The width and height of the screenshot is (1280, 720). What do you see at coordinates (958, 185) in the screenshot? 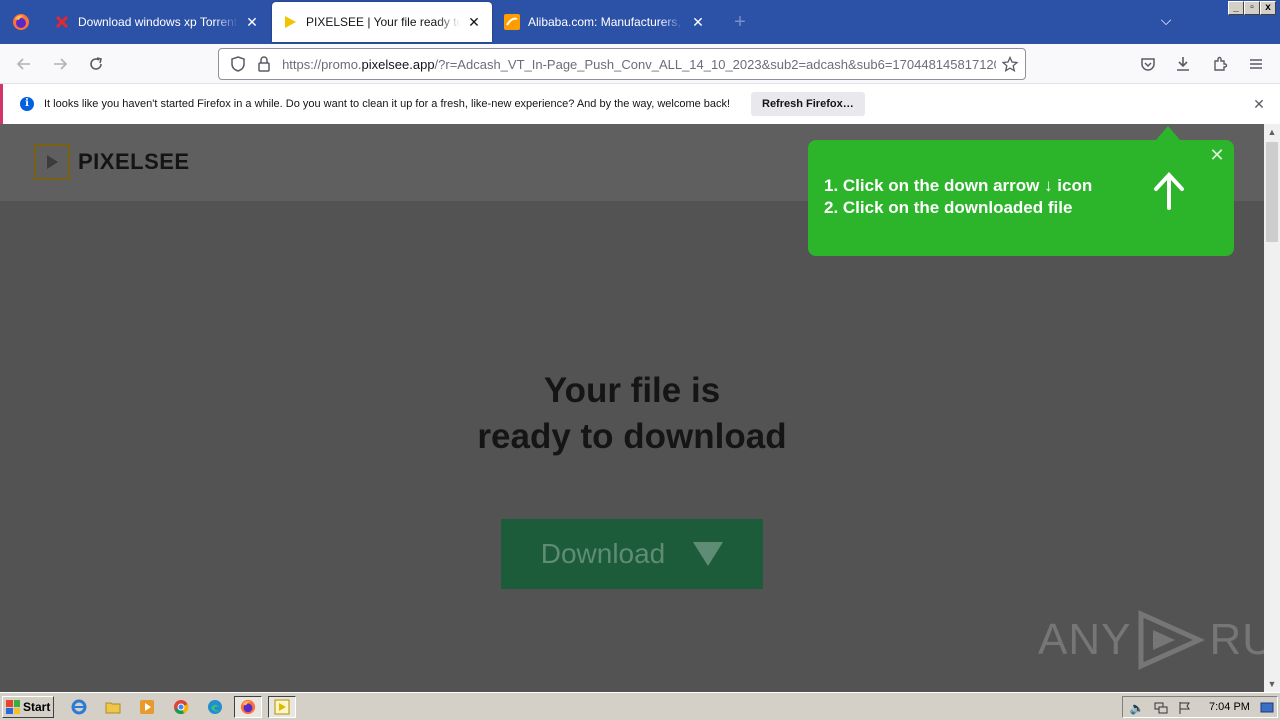
I see `instruction-step-1: 1. Click on the down arrow ↓ icon` at bounding box center [958, 185].